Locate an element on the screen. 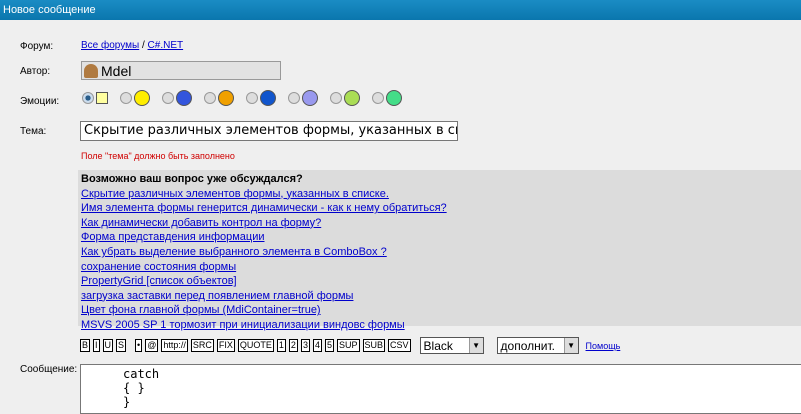 This screenshot has width=801, height=414. emotion-radio-exclaim is located at coordinates (210, 98).